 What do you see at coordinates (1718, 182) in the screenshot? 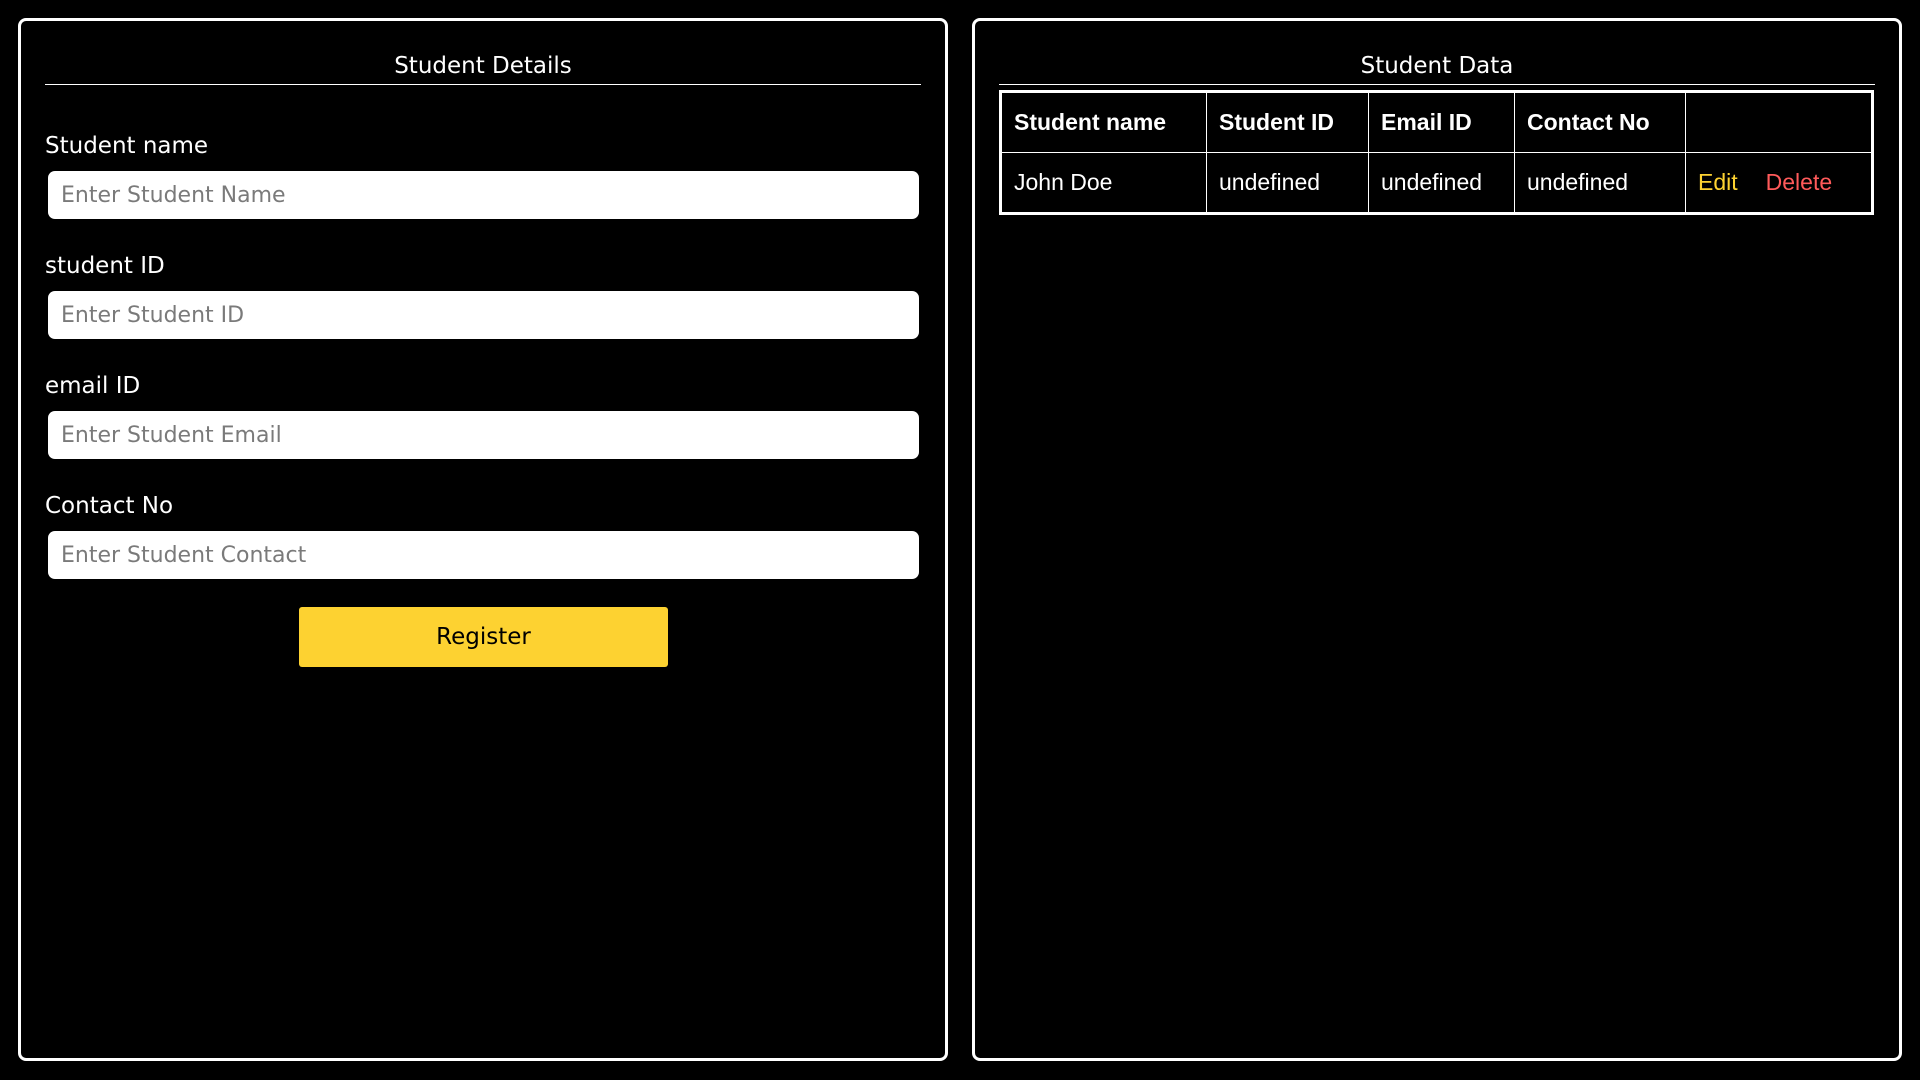
I see `edit-button: Edit` at bounding box center [1718, 182].